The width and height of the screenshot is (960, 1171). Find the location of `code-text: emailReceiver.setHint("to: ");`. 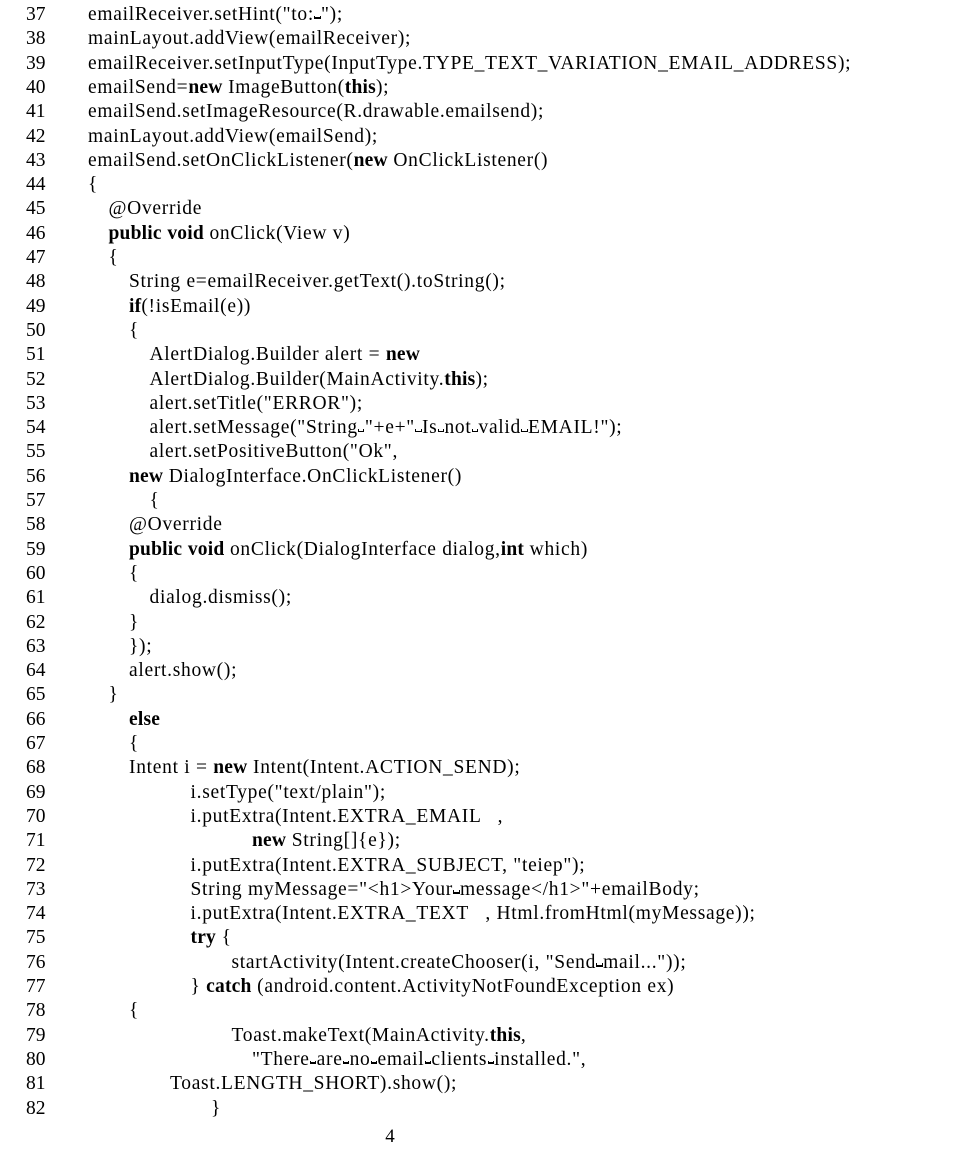

code-text: emailReceiver.setHint("to: "); is located at coordinates (215, 14).